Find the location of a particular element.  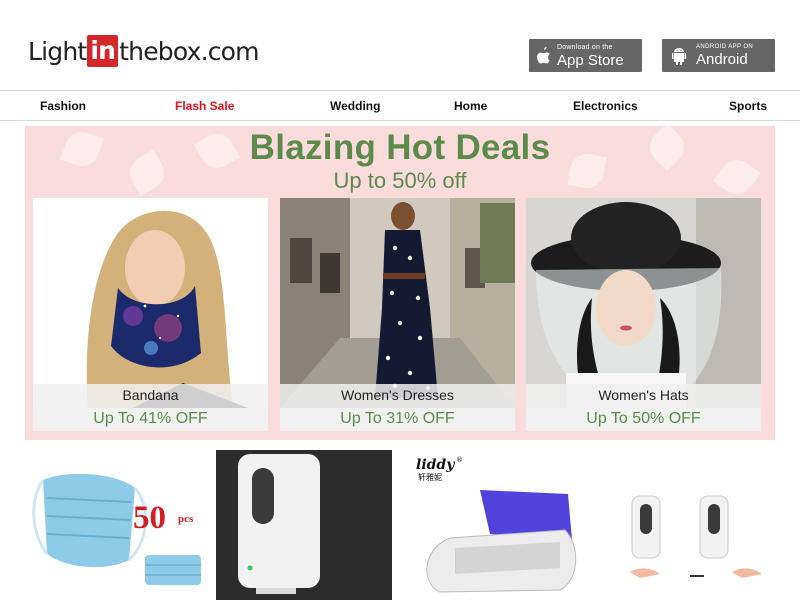

product-sensor-dispensers is located at coordinates (700, 525).